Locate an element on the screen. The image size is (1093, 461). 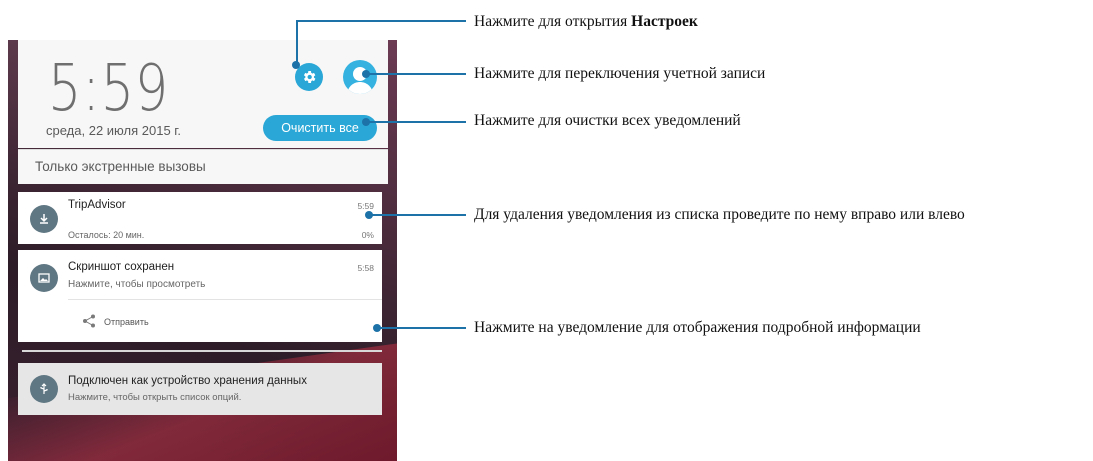
callout-account: Нажмите для переключения учетной записи is located at coordinates (620, 73).